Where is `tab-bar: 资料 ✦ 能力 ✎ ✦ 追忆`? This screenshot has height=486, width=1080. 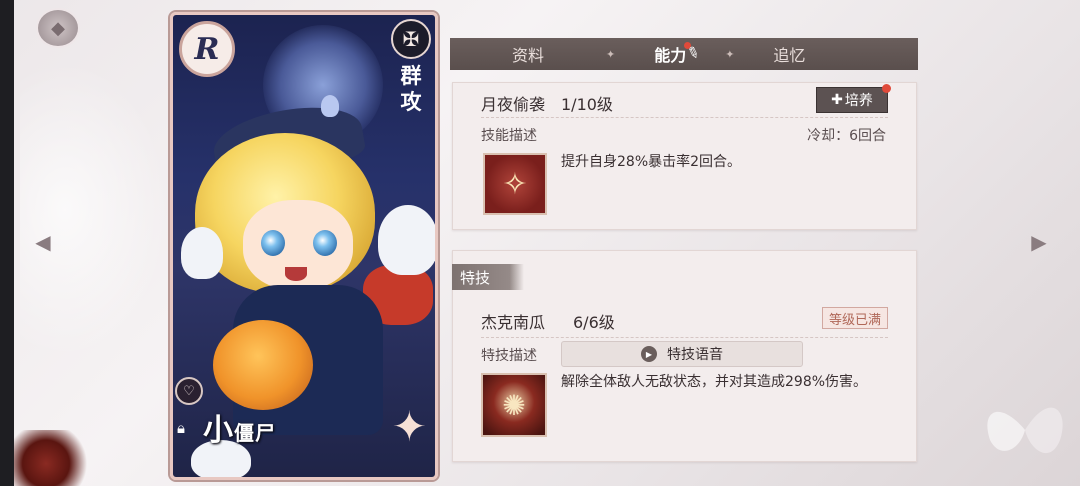
tab-bar: 资料 ✦ 能力 ✎ ✦ 追忆 is located at coordinates (684, 54).